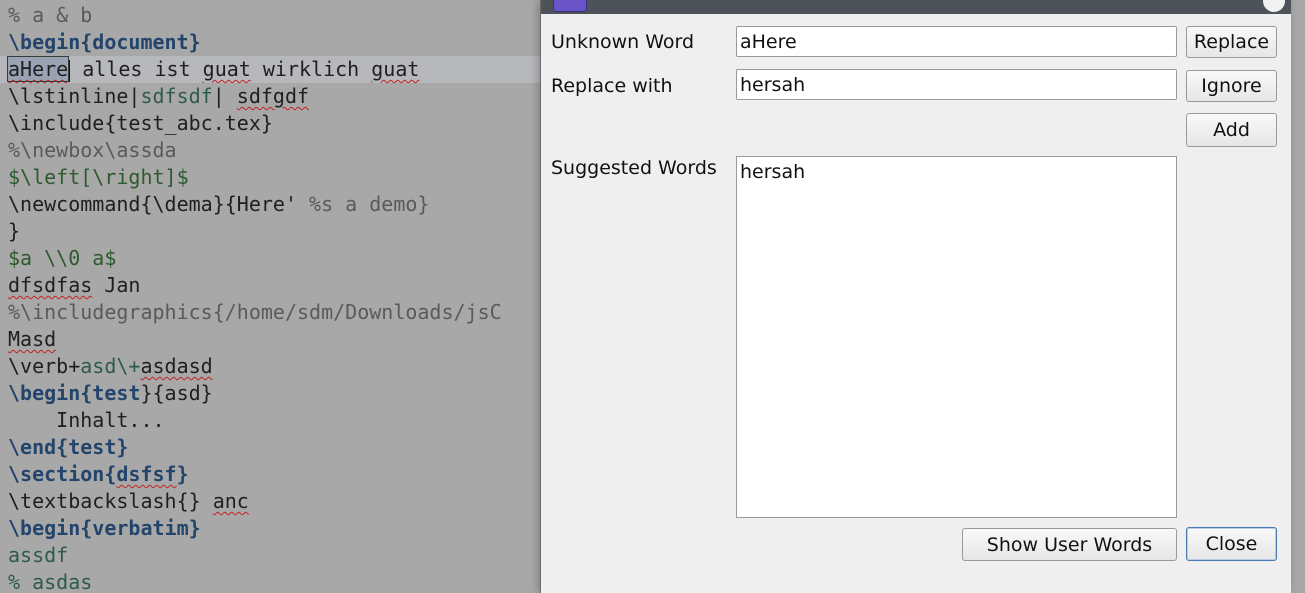  Describe the element at coordinates (176, 393) in the screenshot. I see `editor-text: }{asd}` at that location.